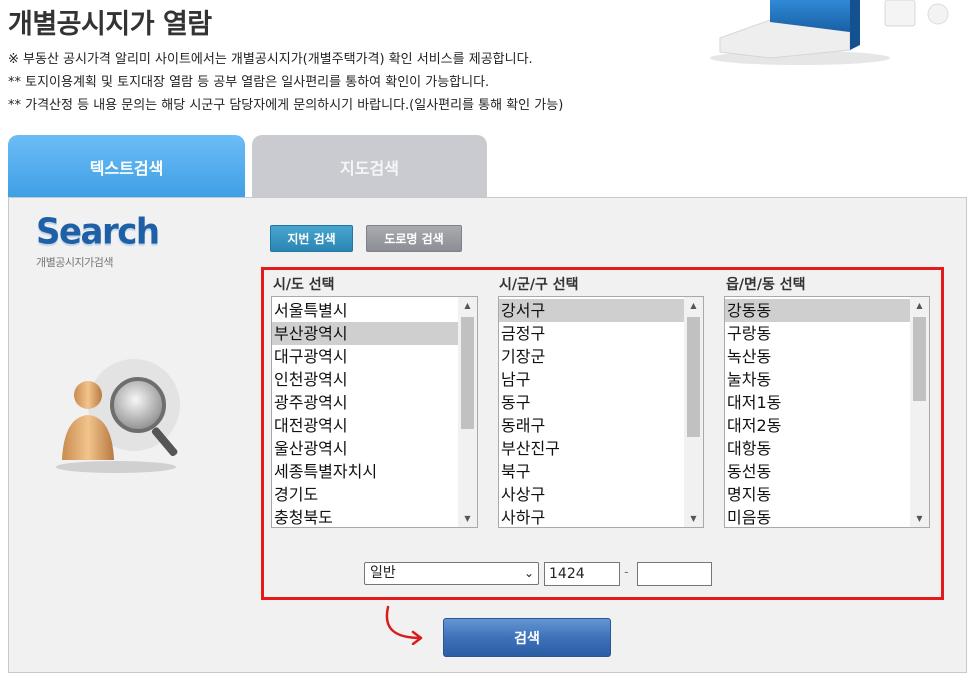  Describe the element at coordinates (365, 402) in the screenshot. I see `list-item: 광주광역시` at that location.